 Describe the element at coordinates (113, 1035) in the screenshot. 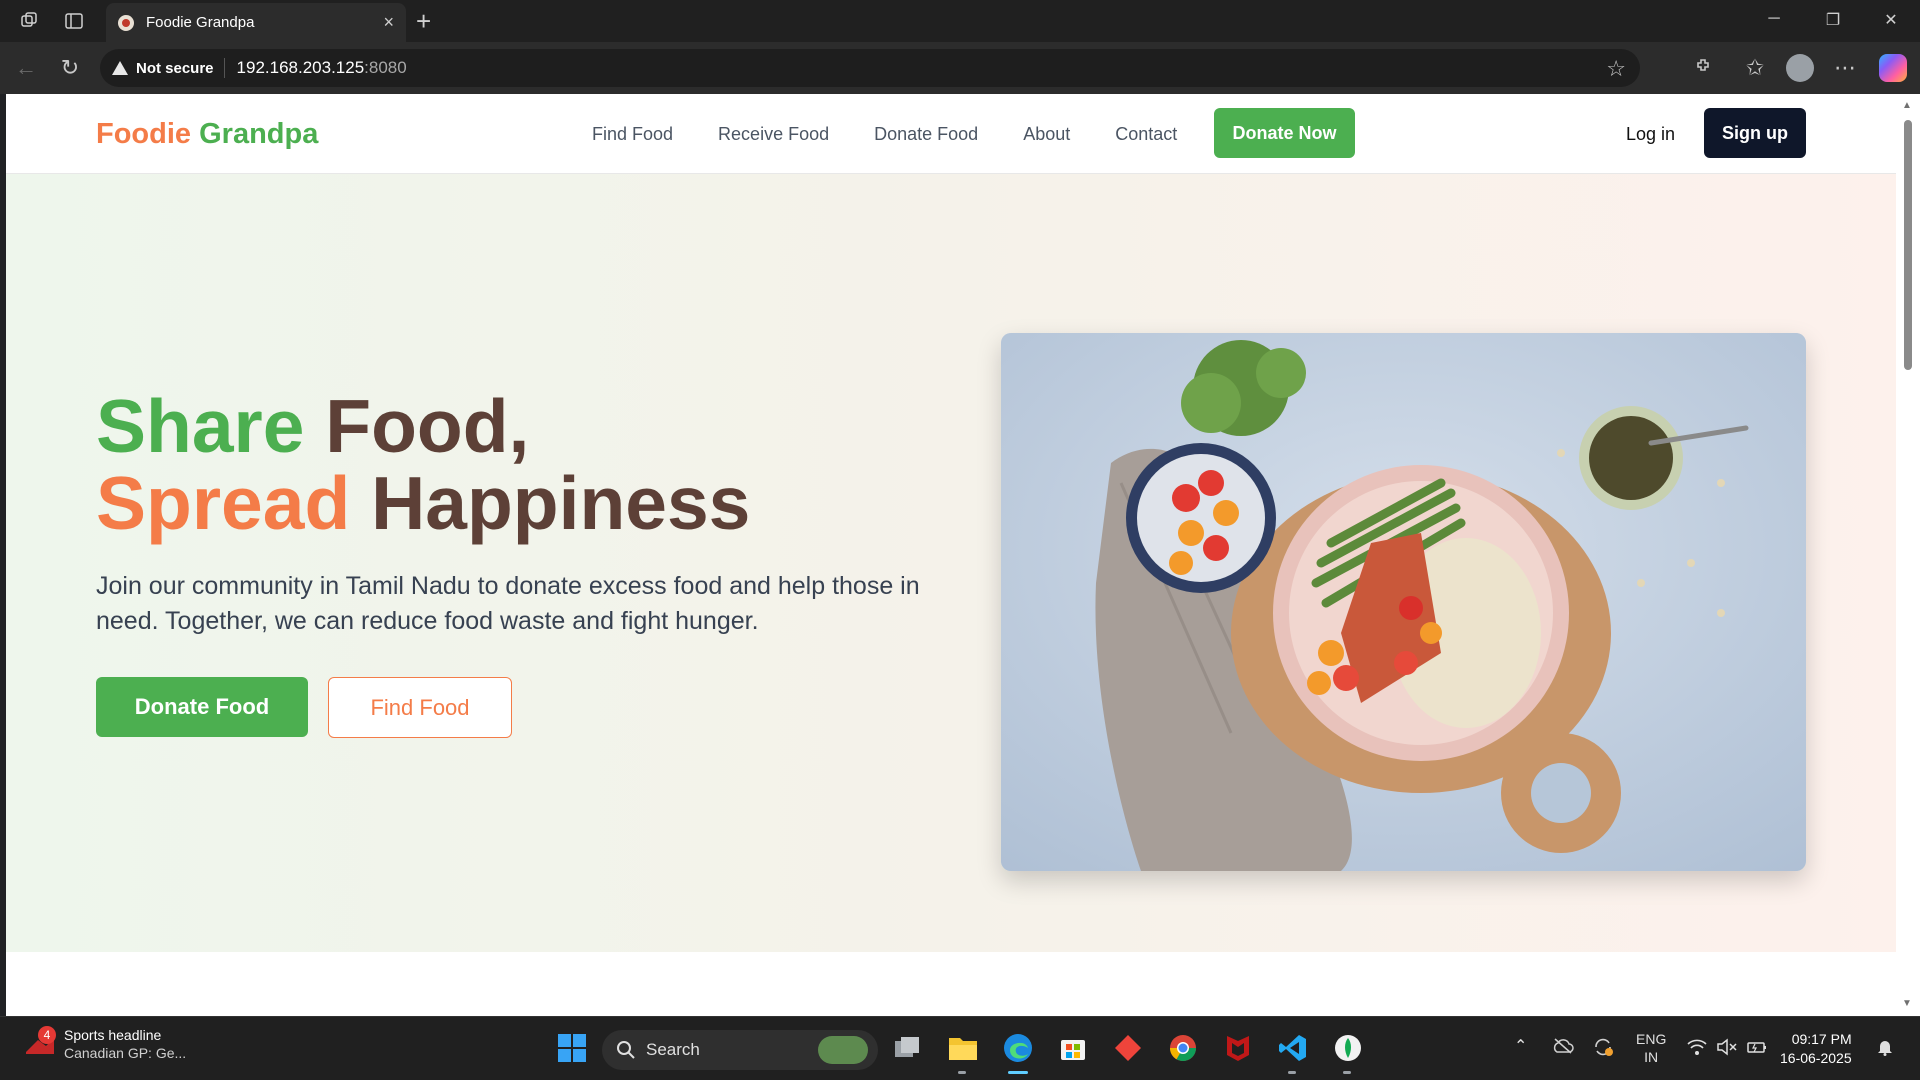

I see `news-headline: Sports headline` at that location.